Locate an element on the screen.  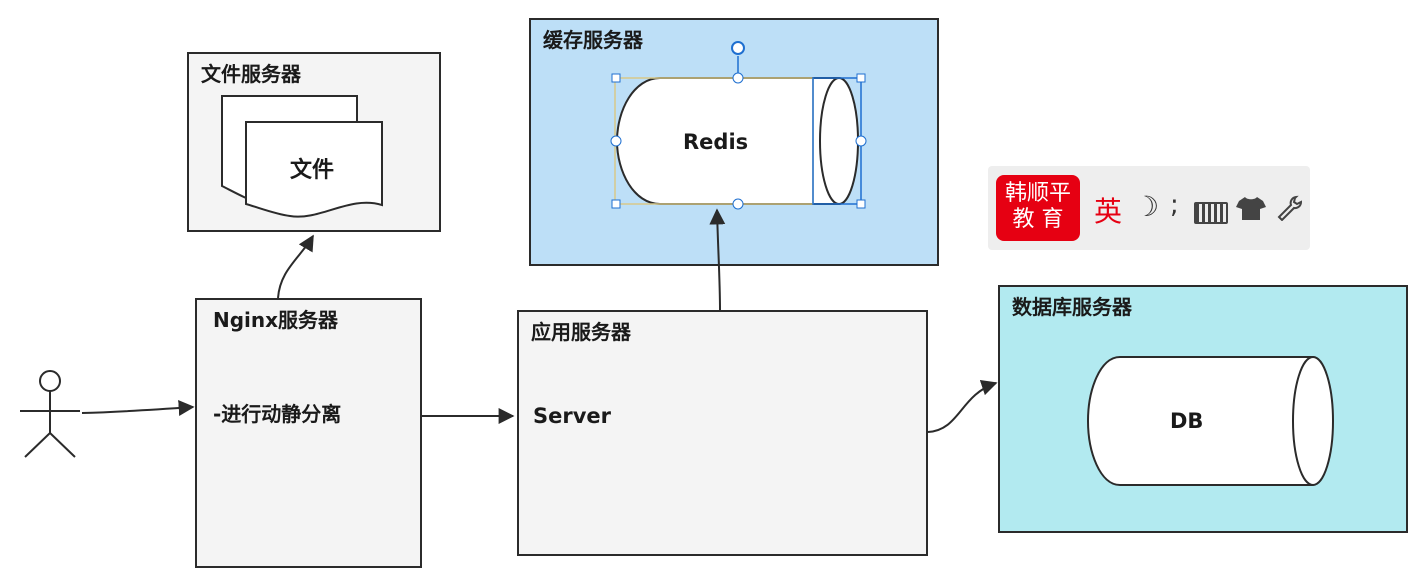
keyboard-icon is located at coordinates (1211, 213).